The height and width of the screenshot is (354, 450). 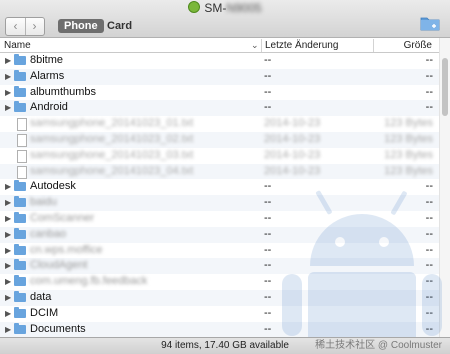 I want to click on folder-row: ▶ Autodesk -- --, so click(x=220, y=187).